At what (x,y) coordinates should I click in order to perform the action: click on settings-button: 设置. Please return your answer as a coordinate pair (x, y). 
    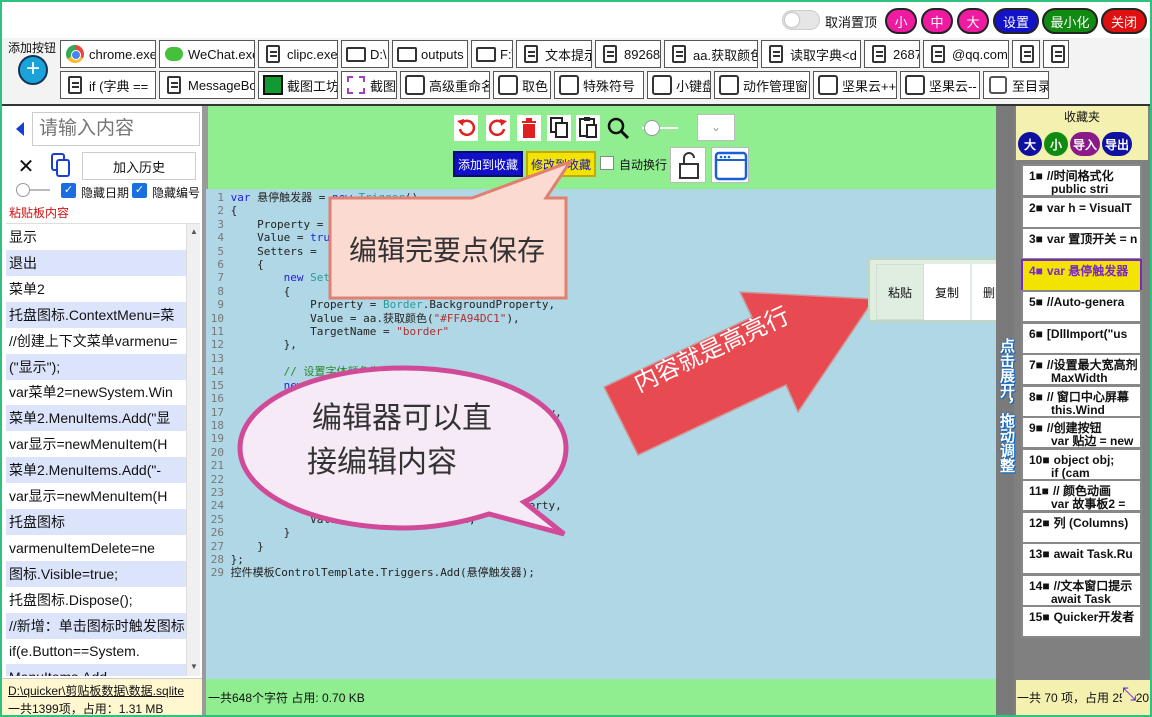
    Looking at the image, I should click on (1016, 21).